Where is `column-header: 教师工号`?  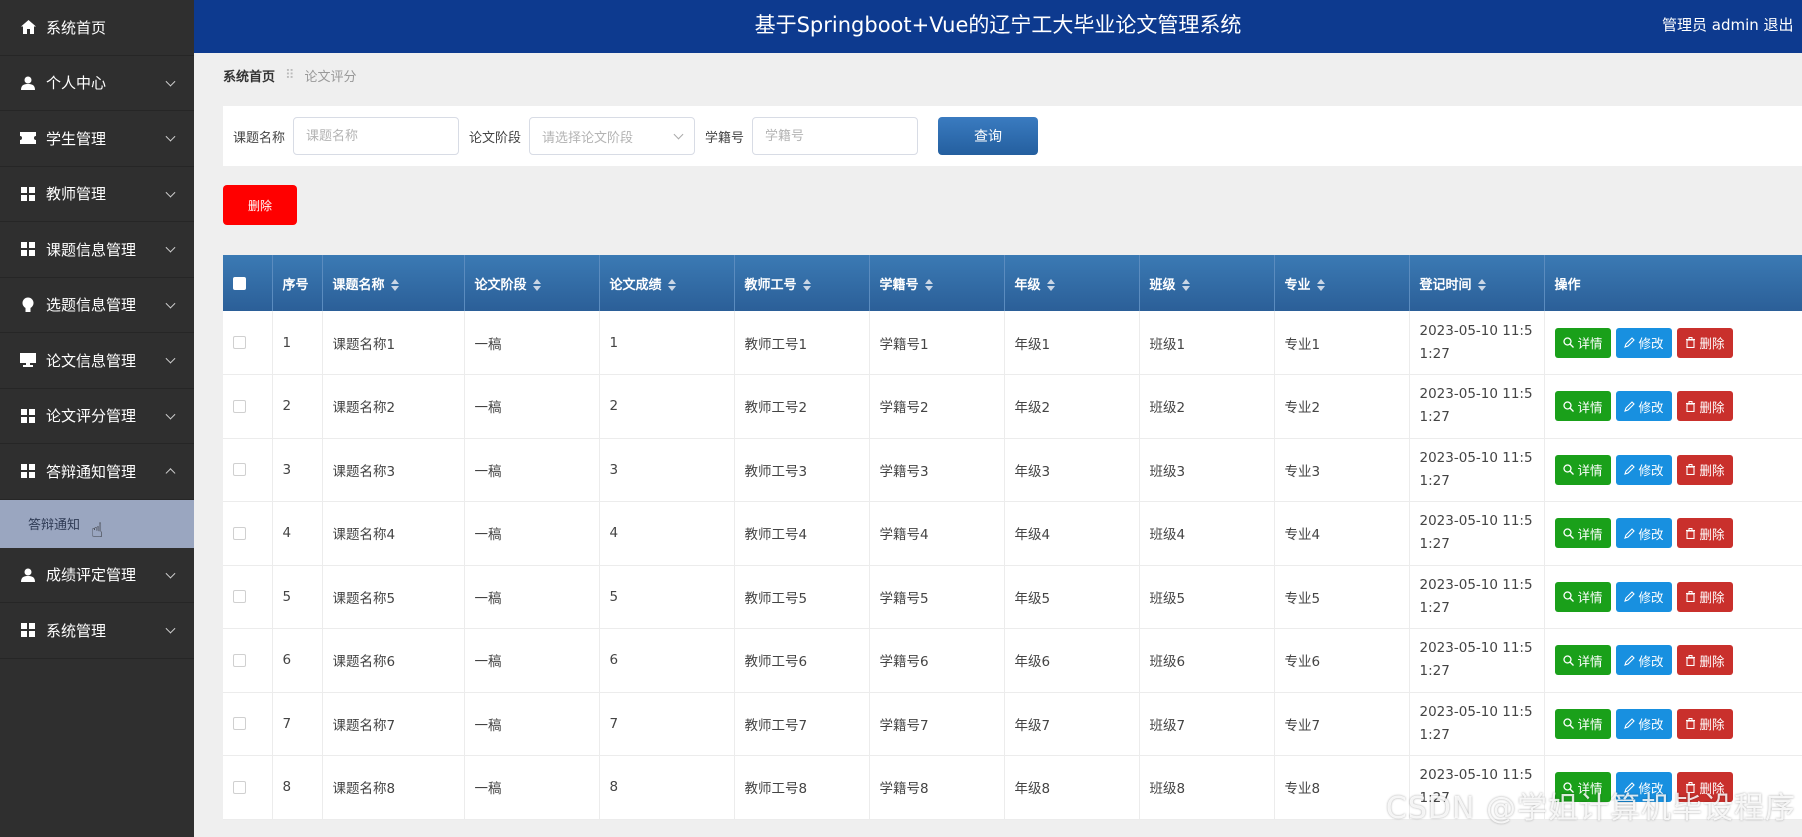
column-header: 教师工号 is located at coordinates (802, 283).